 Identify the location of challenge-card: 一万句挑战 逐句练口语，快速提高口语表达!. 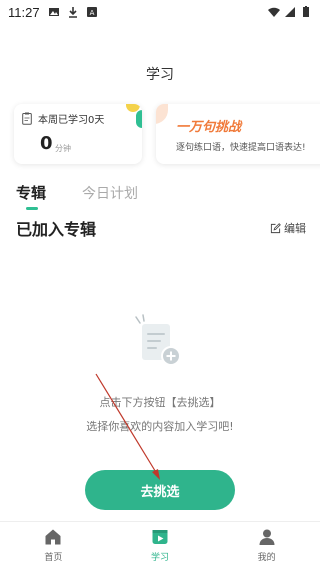
(238, 134).